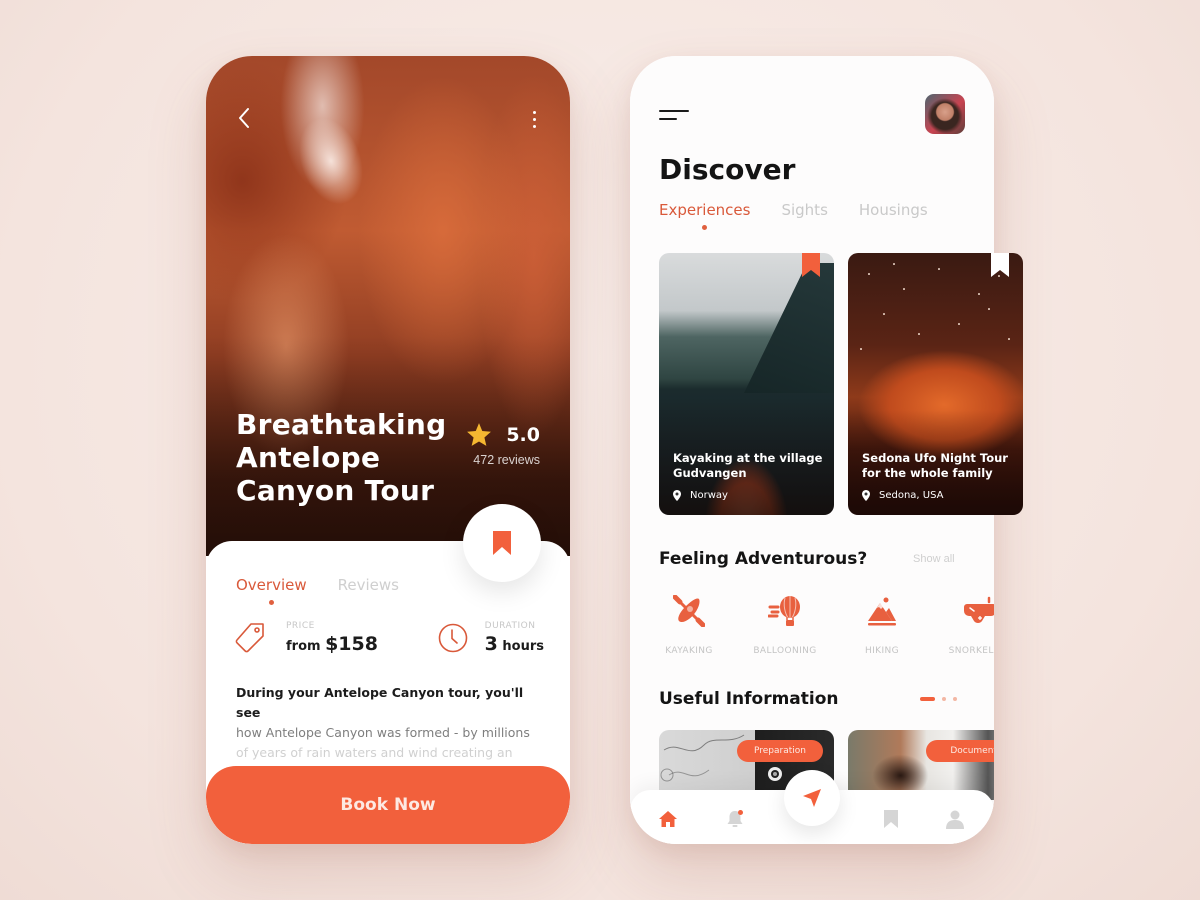 The width and height of the screenshot is (1200, 900). What do you see at coordinates (534, 119) in the screenshot?
I see `more-options-button` at bounding box center [534, 119].